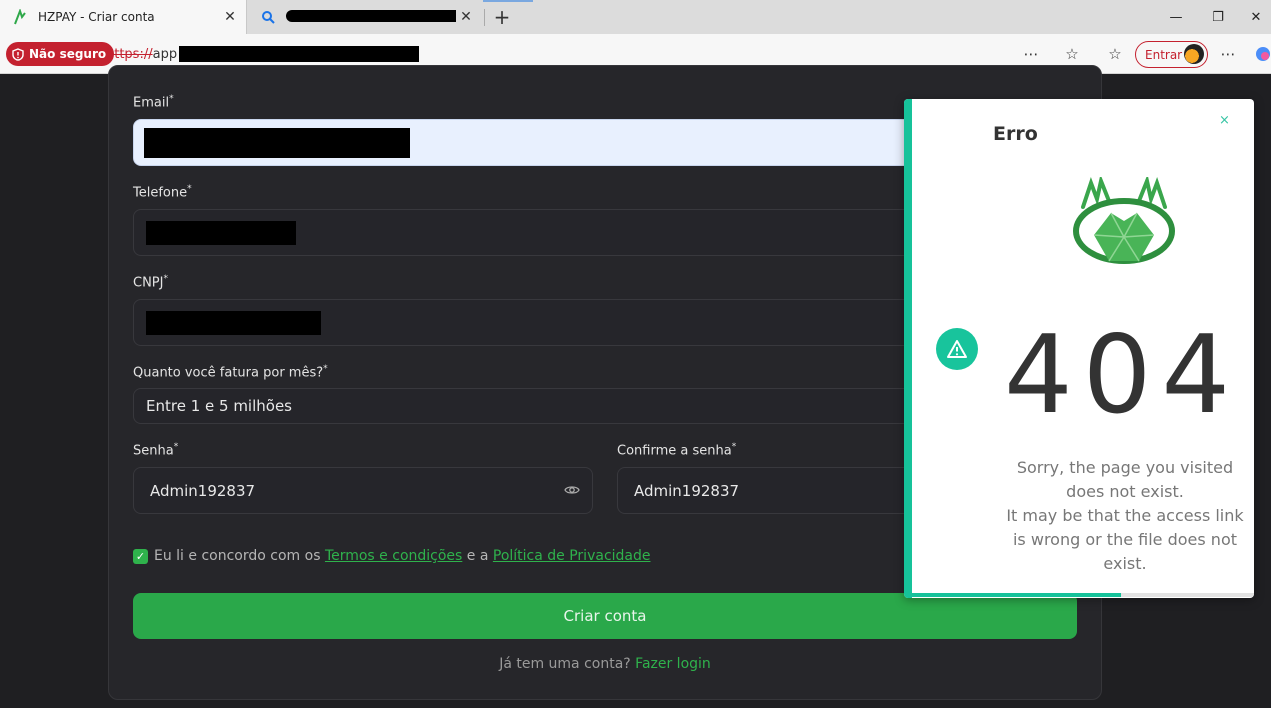  Describe the element at coordinates (508, 1) in the screenshot. I see `tab-accent-line` at that location.